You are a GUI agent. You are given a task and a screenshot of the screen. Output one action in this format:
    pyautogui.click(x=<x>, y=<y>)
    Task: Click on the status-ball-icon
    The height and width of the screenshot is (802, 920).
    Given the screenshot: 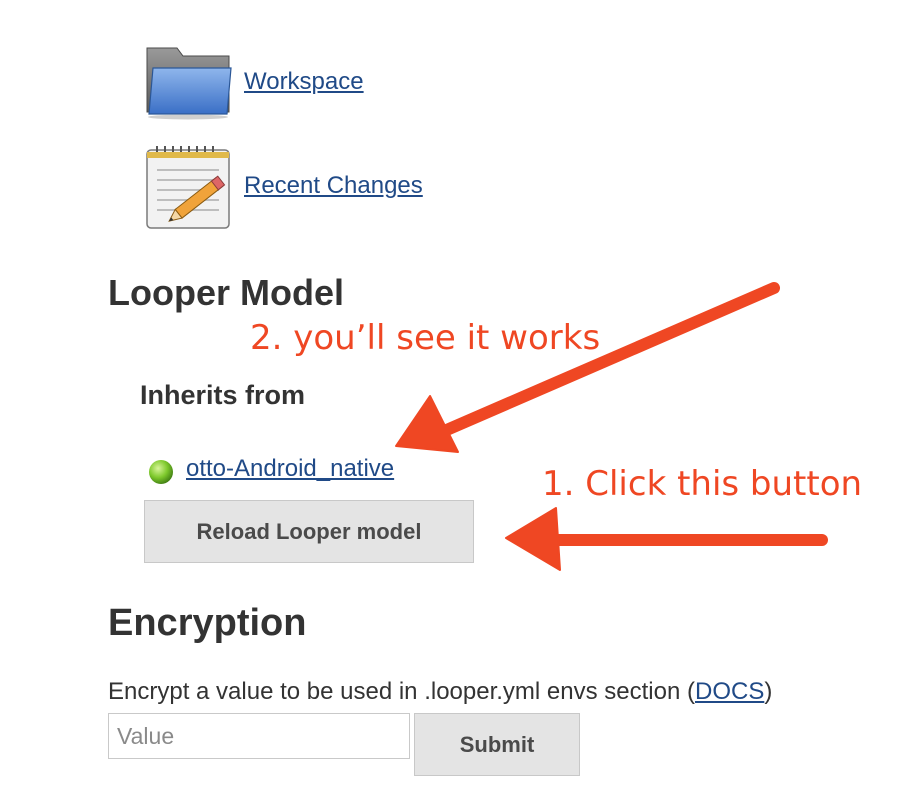 What is the action you would take?
    pyautogui.click(x=161, y=472)
    